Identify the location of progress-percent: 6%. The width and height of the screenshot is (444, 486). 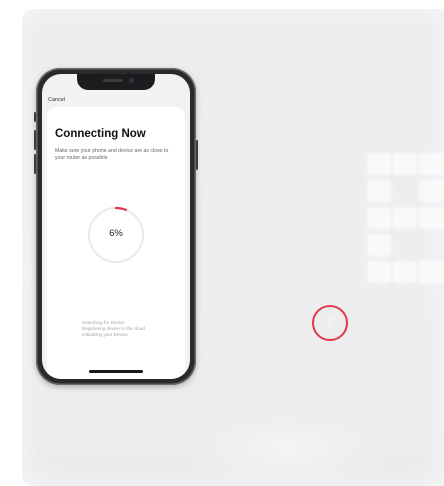
(116, 233).